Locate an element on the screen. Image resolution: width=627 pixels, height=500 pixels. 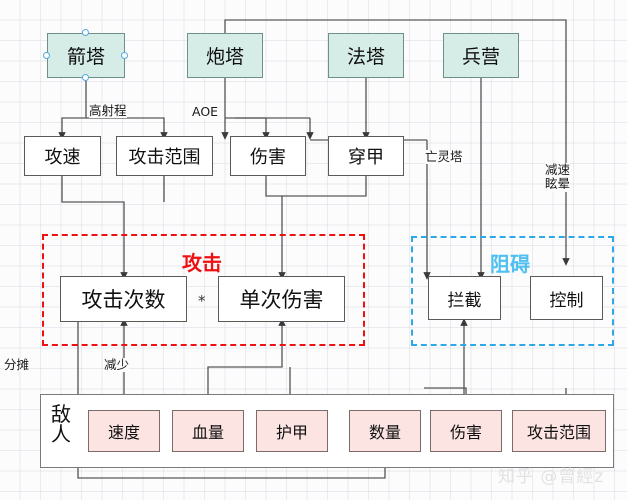
node-intercept: 拦截 is located at coordinates (464, 298).